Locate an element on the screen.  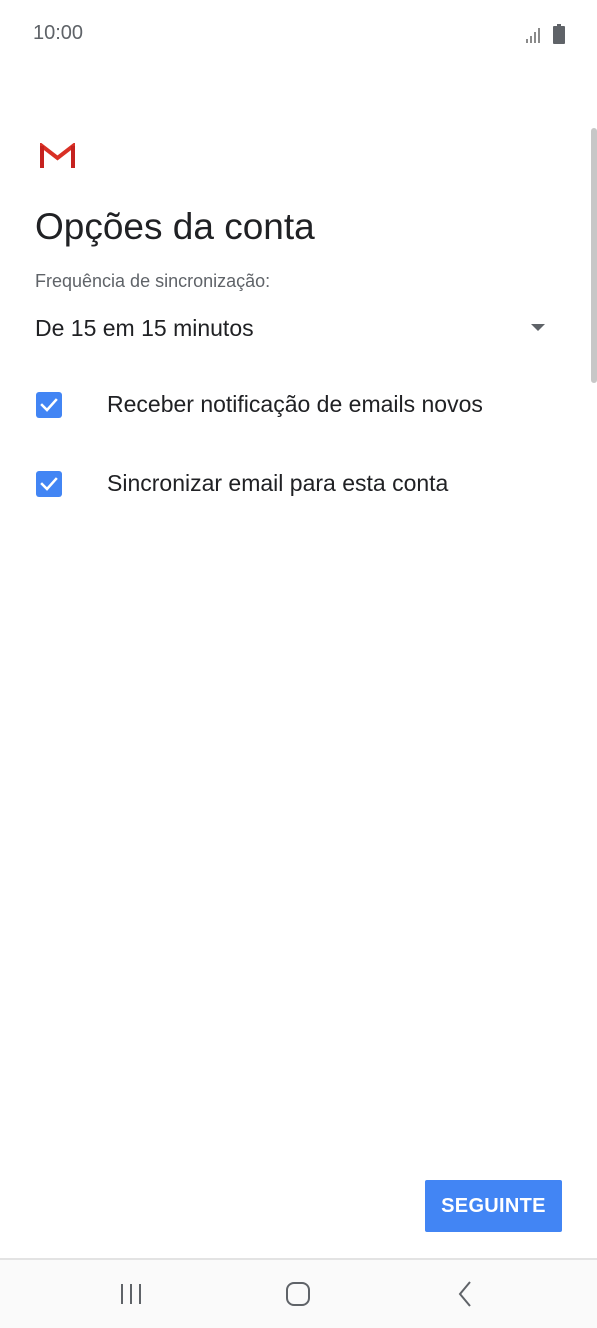
option-label: Receber notificação de emails novos is located at coordinates (295, 404).